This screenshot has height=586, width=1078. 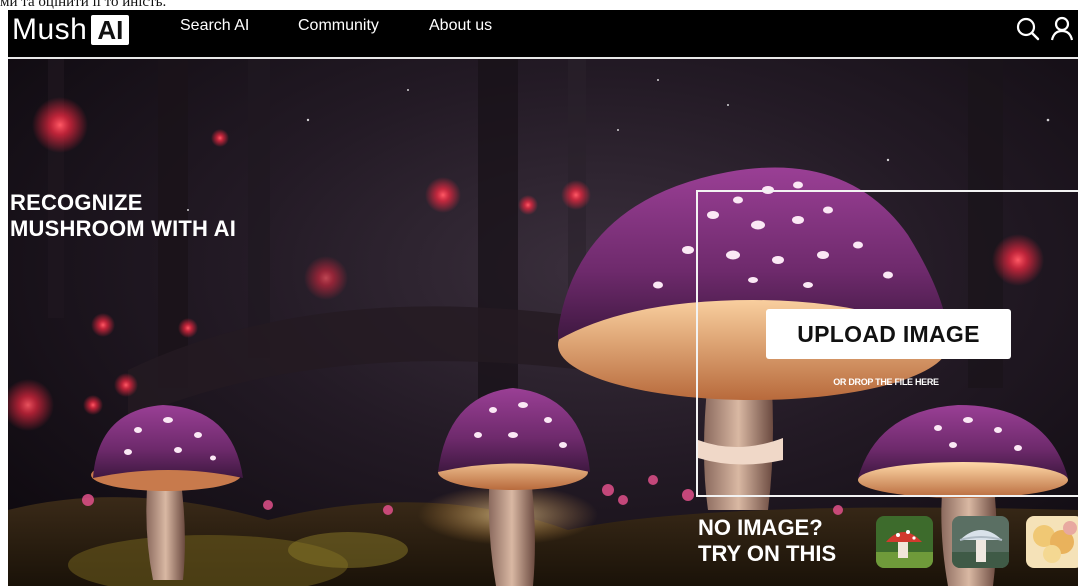 What do you see at coordinates (767, 553) in the screenshot?
I see `sample-prompt-line-2: TRY ON THIS` at bounding box center [767, 553].